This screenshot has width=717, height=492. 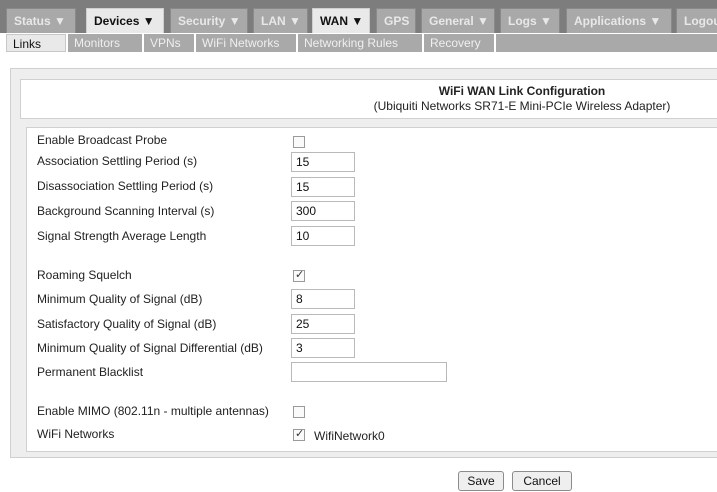 What do you see at coordinates (125, 186) in the screenshot?
I see `disassociation-settling-label: Disassociation Settling Period (s)` at bounding box center [125, 186].